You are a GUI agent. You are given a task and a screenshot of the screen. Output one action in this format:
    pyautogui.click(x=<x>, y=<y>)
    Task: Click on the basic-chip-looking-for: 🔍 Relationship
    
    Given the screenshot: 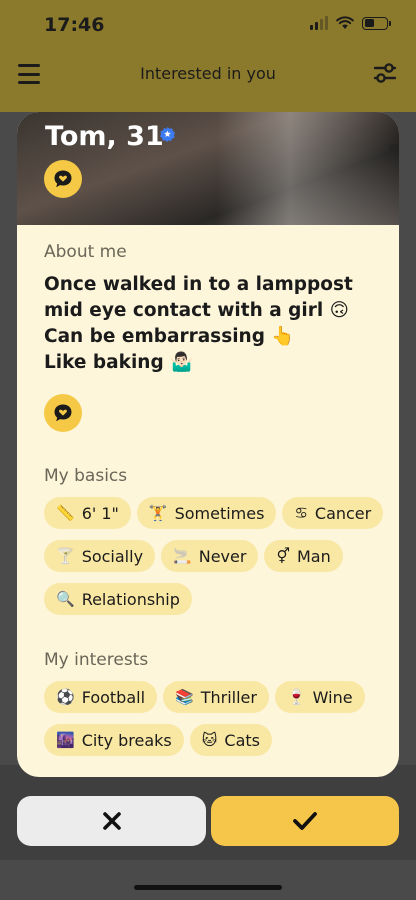 What is the action you would take?
    pyautogui.click(x=118, y=599)
    